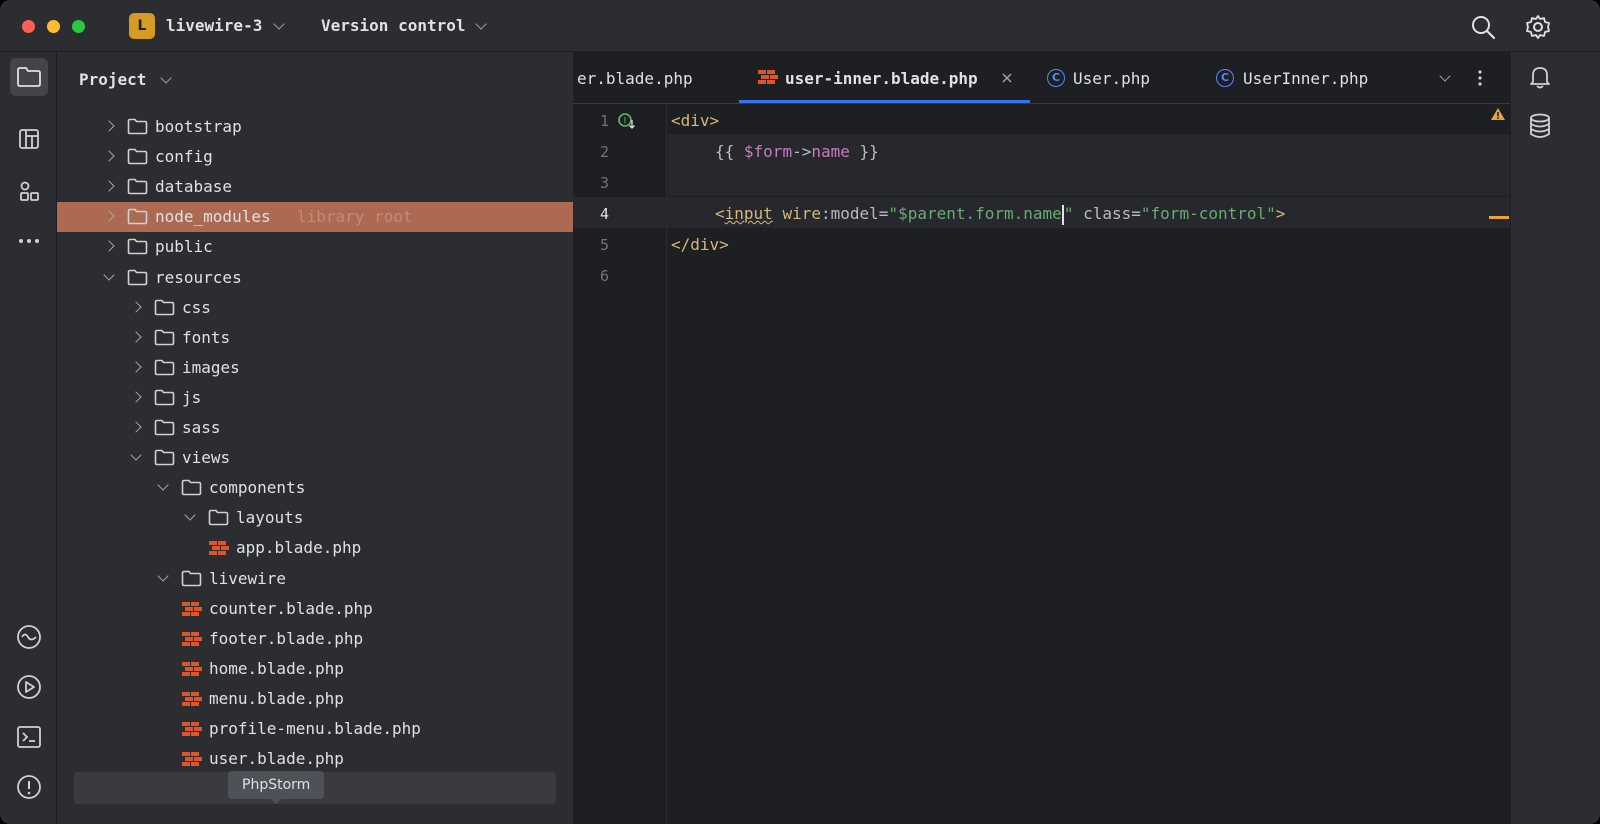  I want to click on tree-item-label: node_modules, so click(213, 217).